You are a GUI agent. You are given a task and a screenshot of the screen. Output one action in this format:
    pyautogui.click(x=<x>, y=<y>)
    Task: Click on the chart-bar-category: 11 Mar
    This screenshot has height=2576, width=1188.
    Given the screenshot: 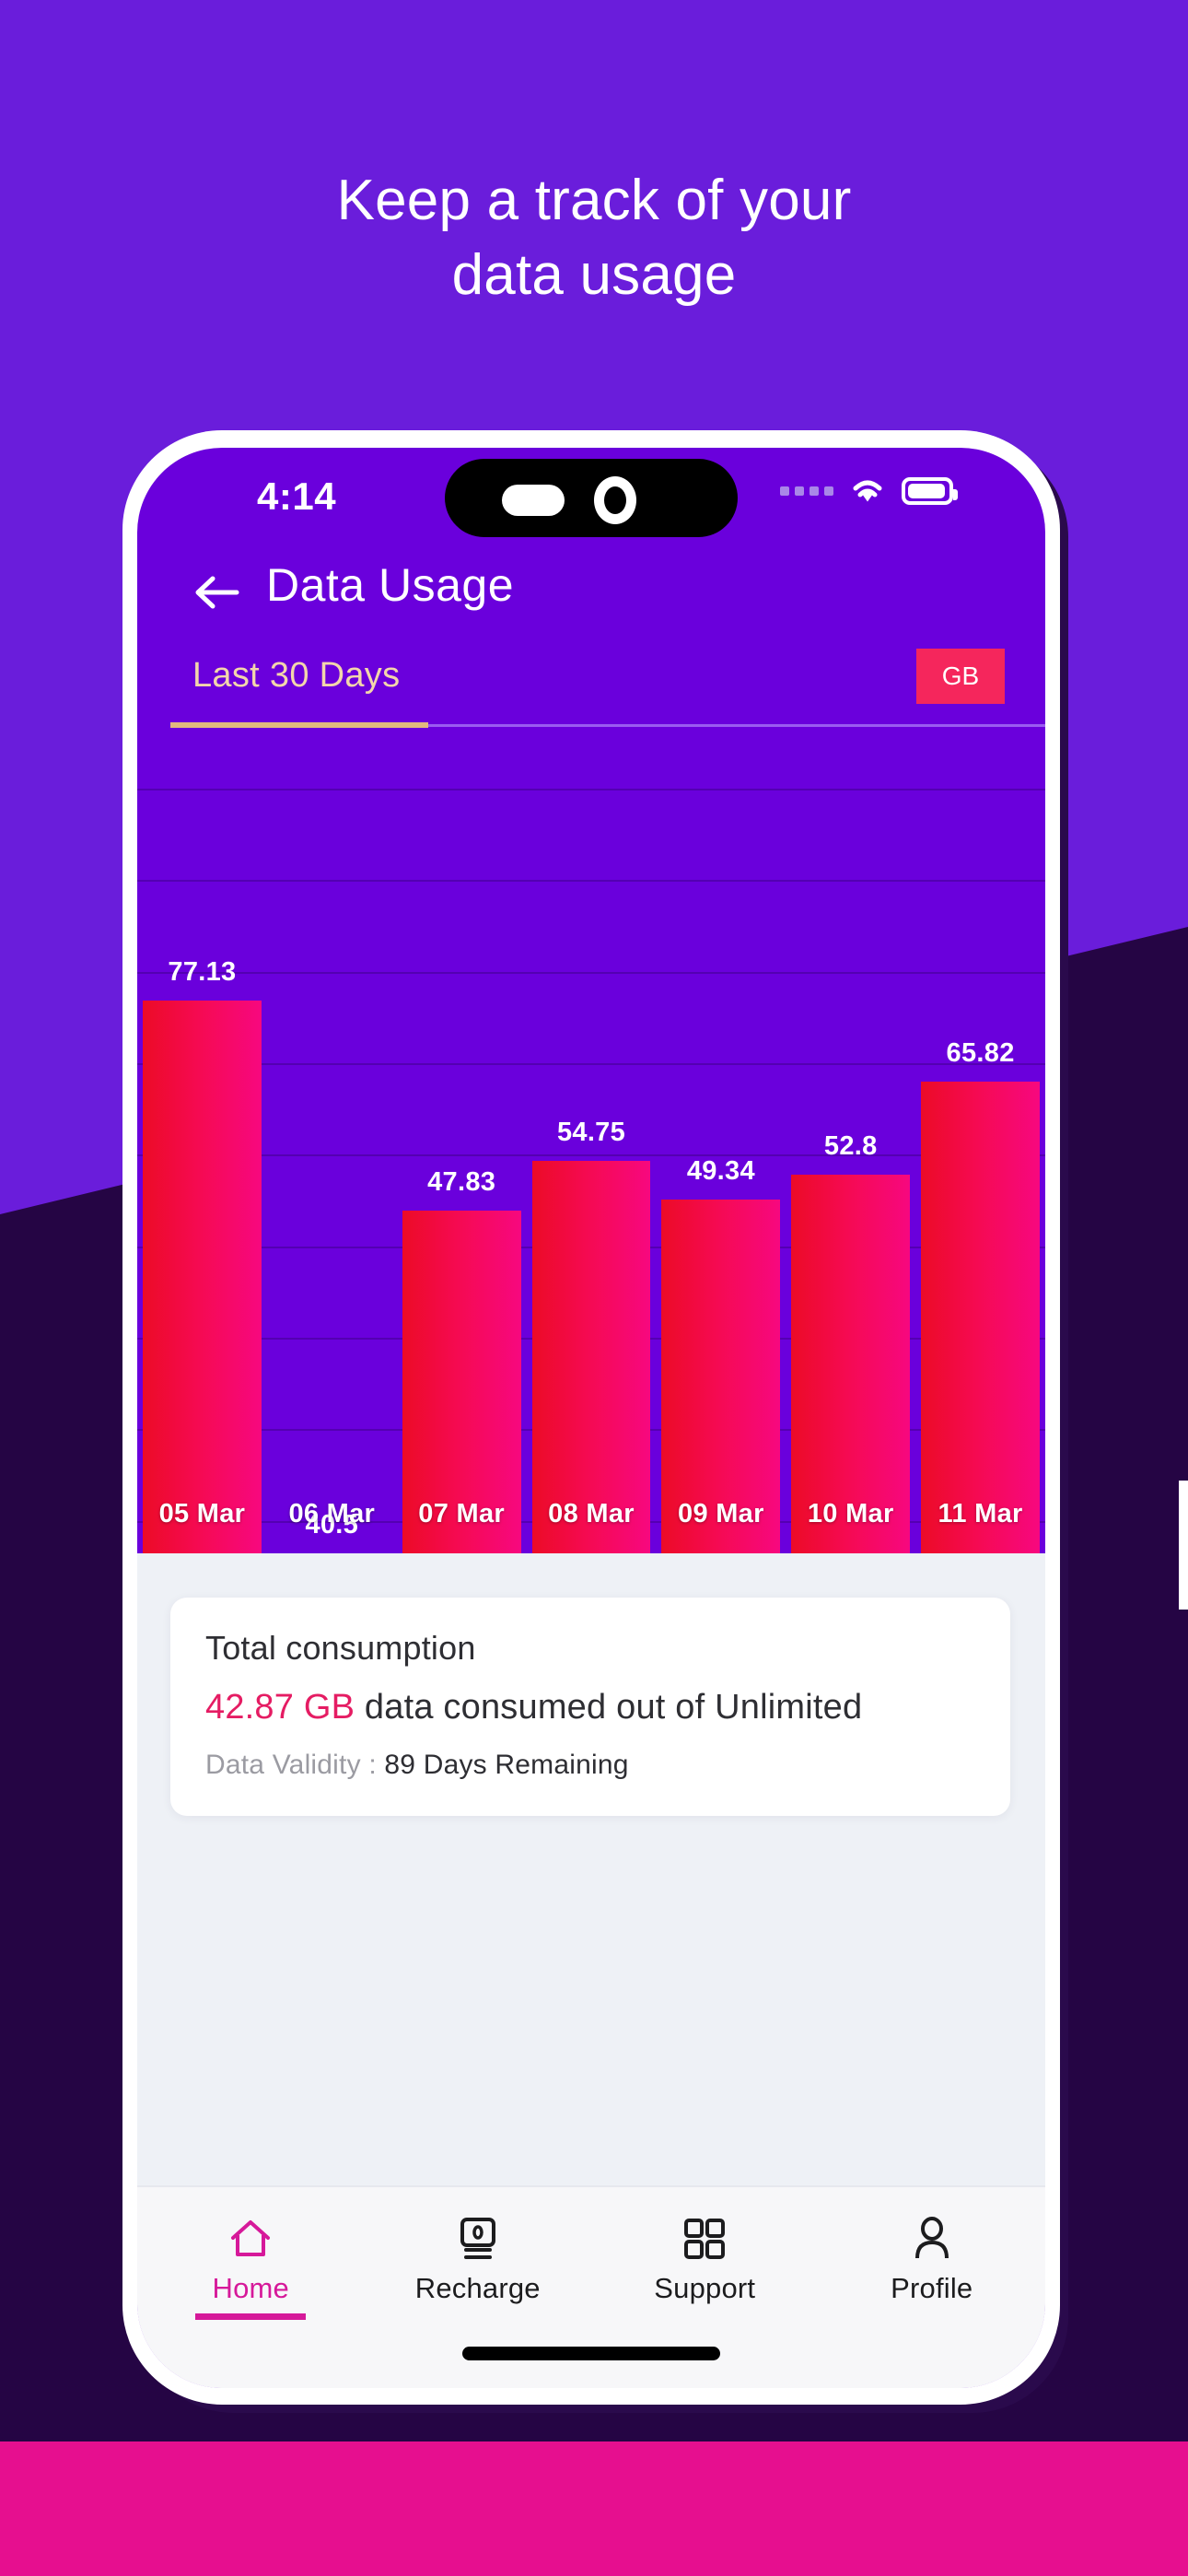 What is the action you would take?
    pyautogui.click(x=980, y=1513)
    